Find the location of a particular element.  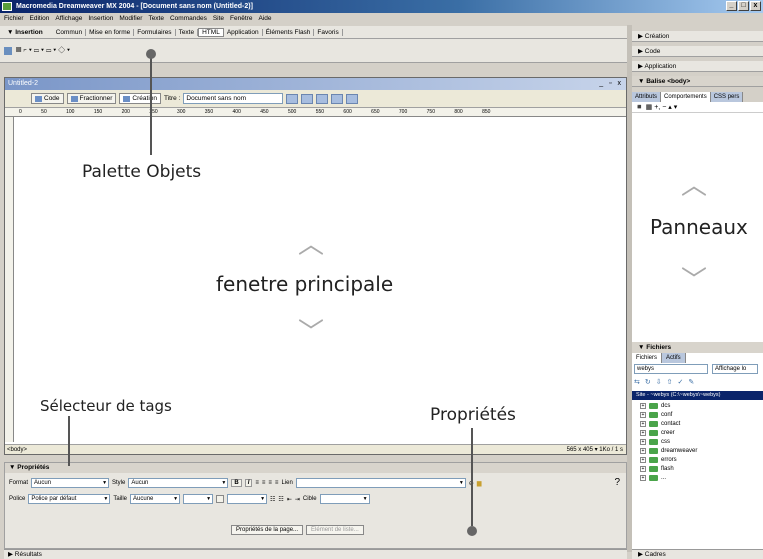

tree-item: + flash is located at coordinates (668, 468).